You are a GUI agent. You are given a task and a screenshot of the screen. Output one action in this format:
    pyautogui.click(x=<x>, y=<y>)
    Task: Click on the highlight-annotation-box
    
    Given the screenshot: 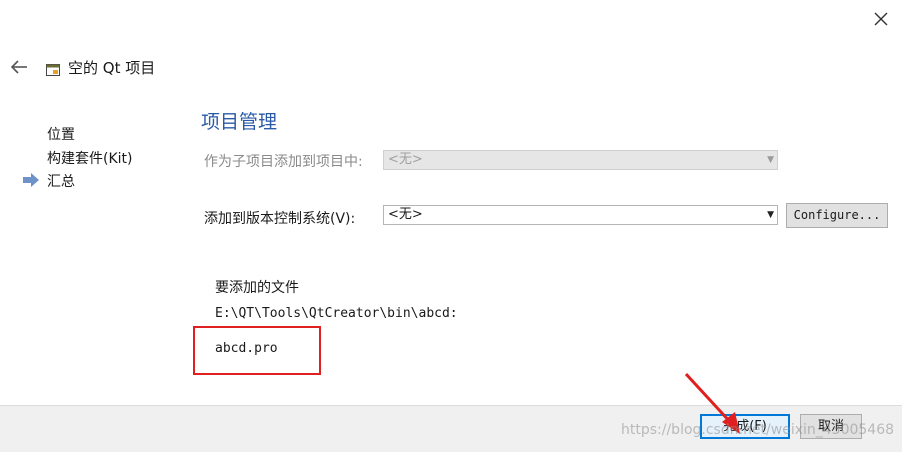 What is the action you would take?
    pyautogui.click(x=257, y=350)
    